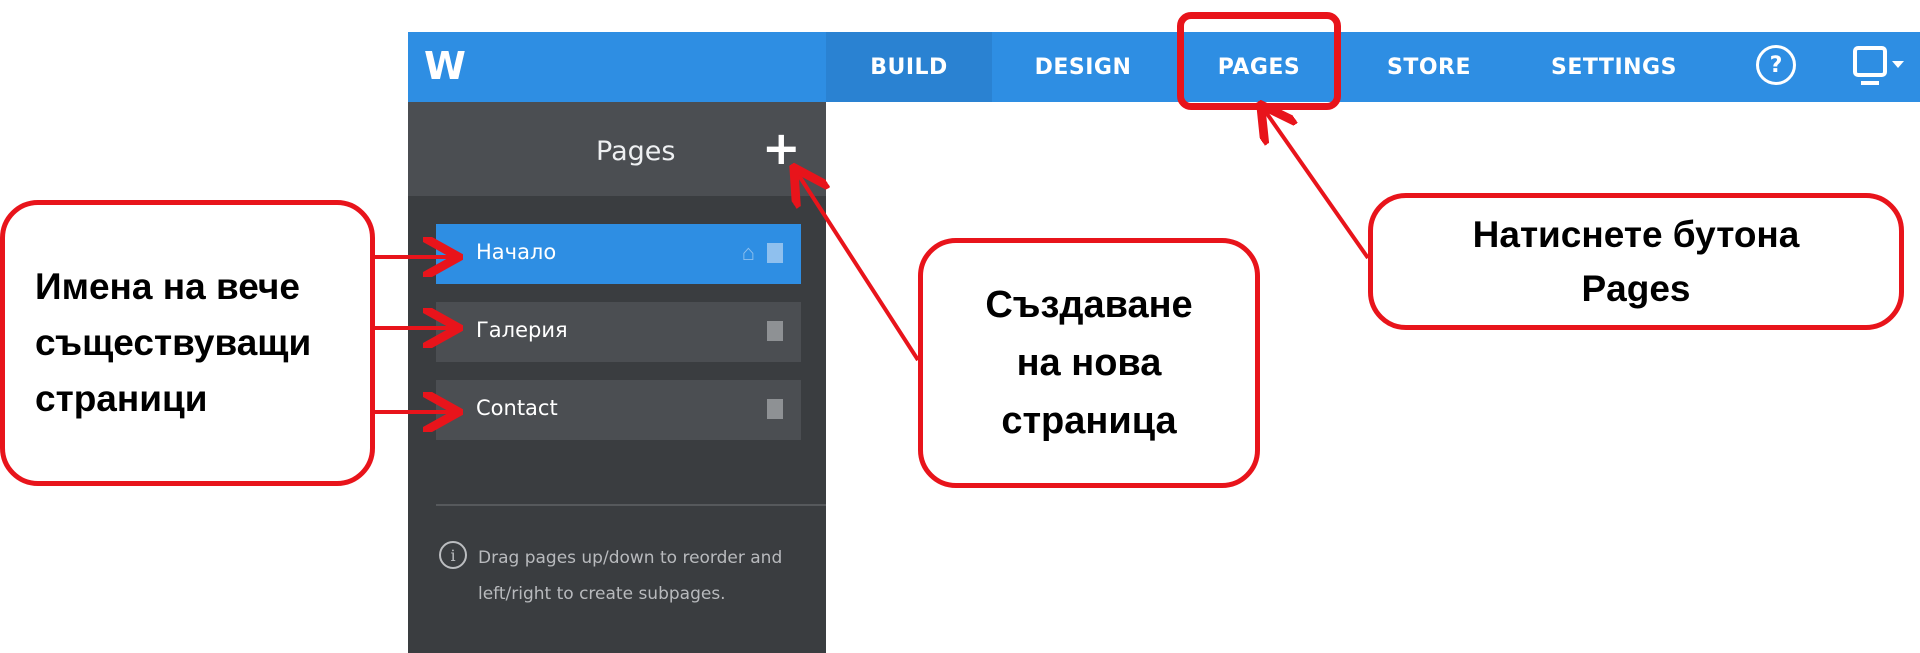 The height and width of the screenshot is (653, 1920). Describe the element at coordinates (858, 266) in the screenshot. I see `arrow-to-add-button` at that location.